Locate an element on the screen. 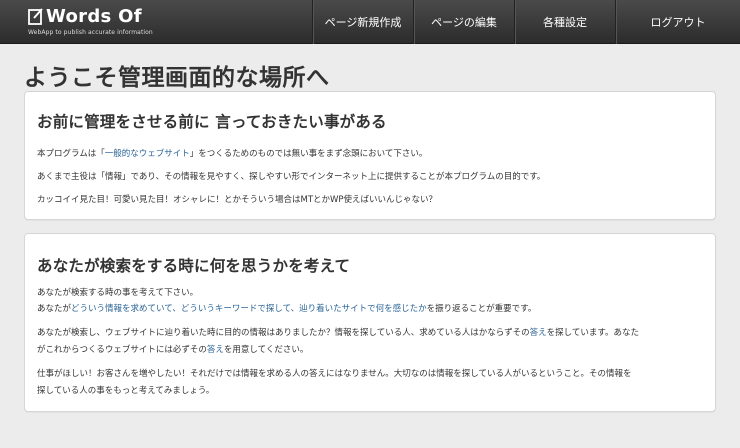 This screenshot has height=448, width=740. text: 本プログラムは「 is located at coordinates (71, 154).